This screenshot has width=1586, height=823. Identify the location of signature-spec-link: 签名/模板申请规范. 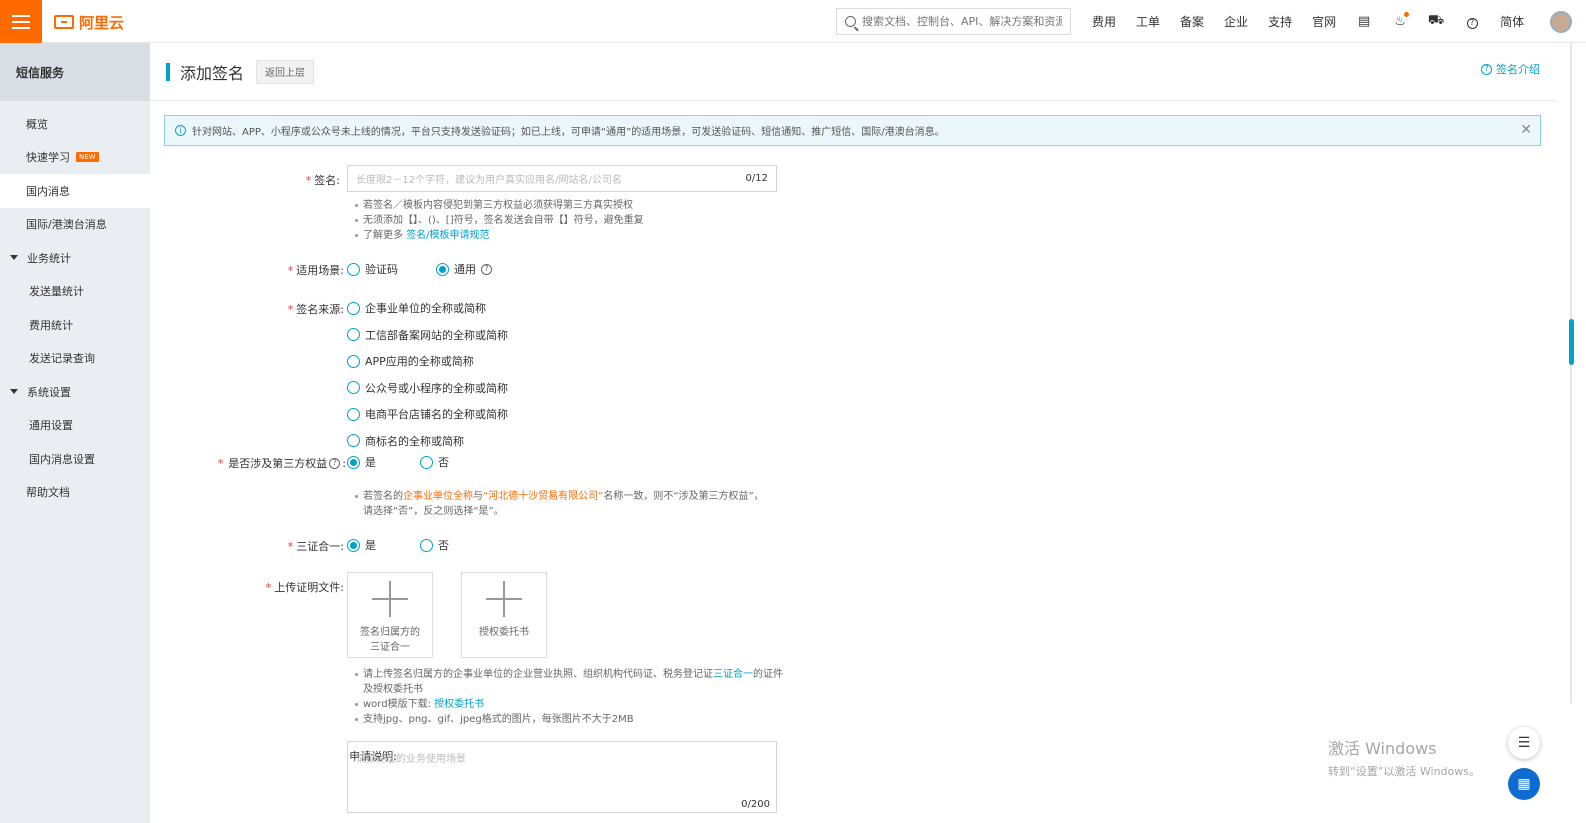
(447, 235).